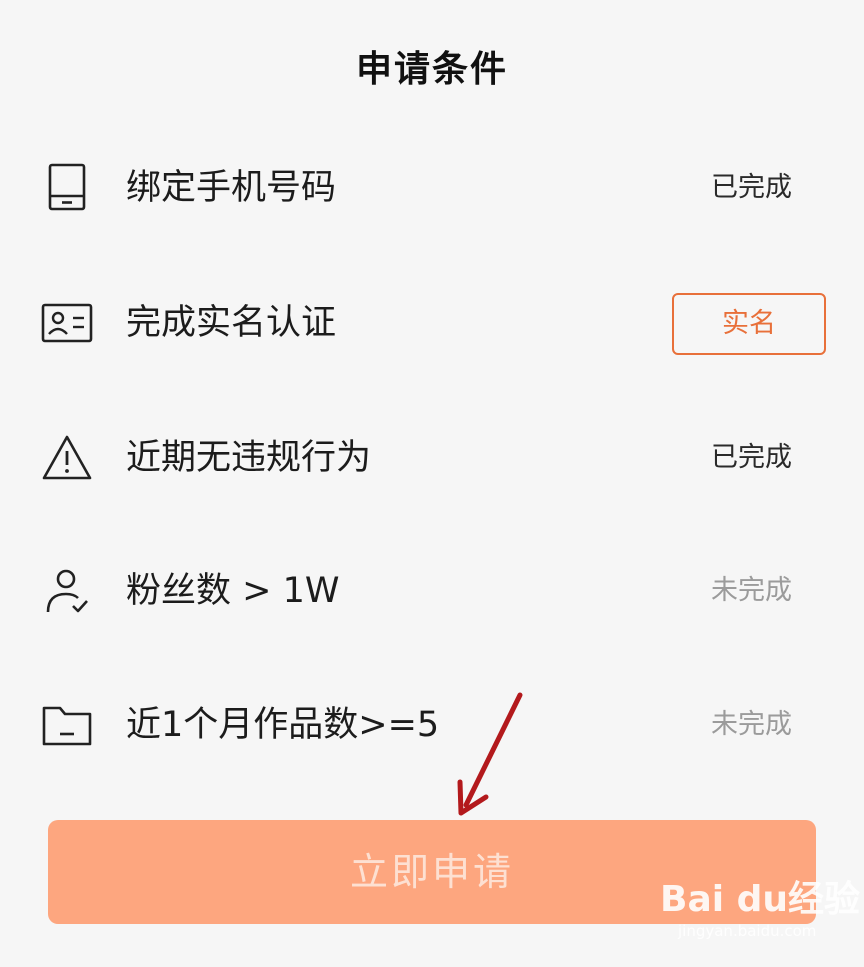 The image size is (864, 967). Describe the element at coordinates (67, 458) in the screenshot. I see `warning-icon` at that location.